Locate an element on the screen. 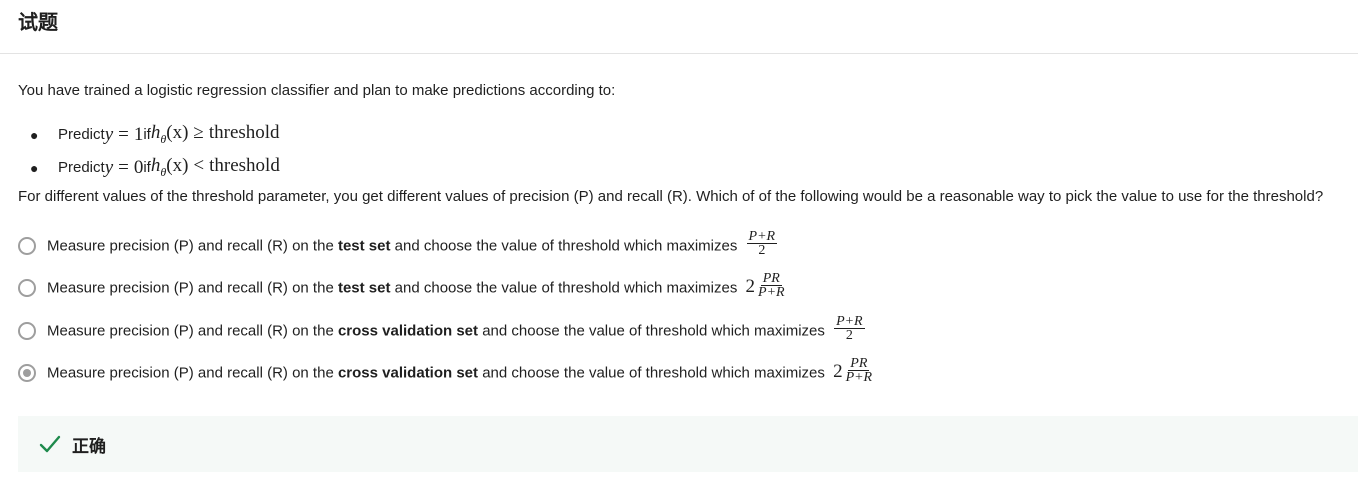  feedback-text: 正确 is located at coordinates (89, 446).